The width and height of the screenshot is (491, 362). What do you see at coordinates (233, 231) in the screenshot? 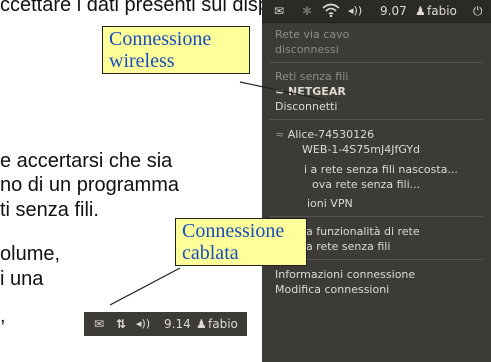
I see `callout-wired-line1: Connessione` at bounding box center [233, 231].